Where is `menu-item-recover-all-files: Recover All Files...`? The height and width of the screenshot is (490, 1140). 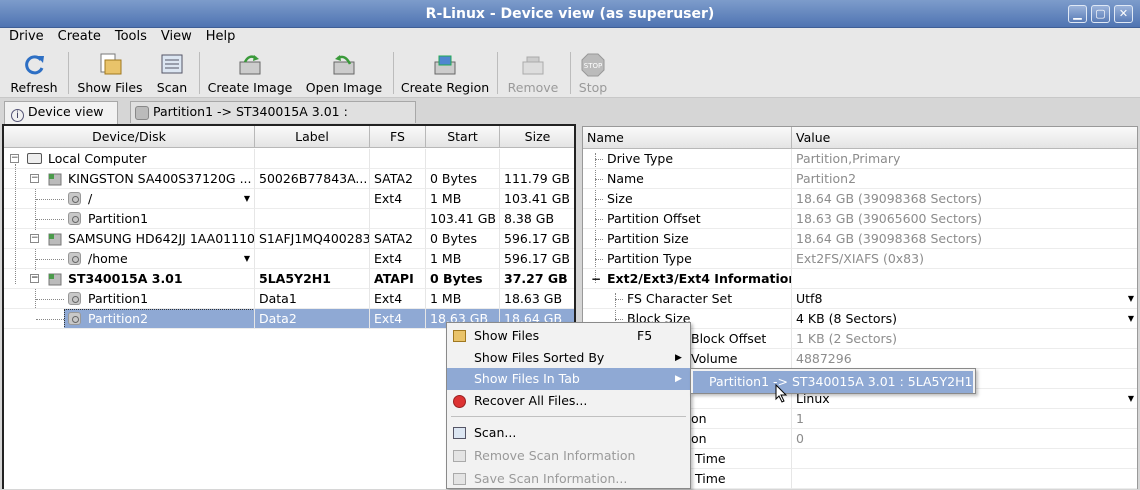
menu-item-recover-all-files: Recover All Files... is located at coordinates (568, 401).